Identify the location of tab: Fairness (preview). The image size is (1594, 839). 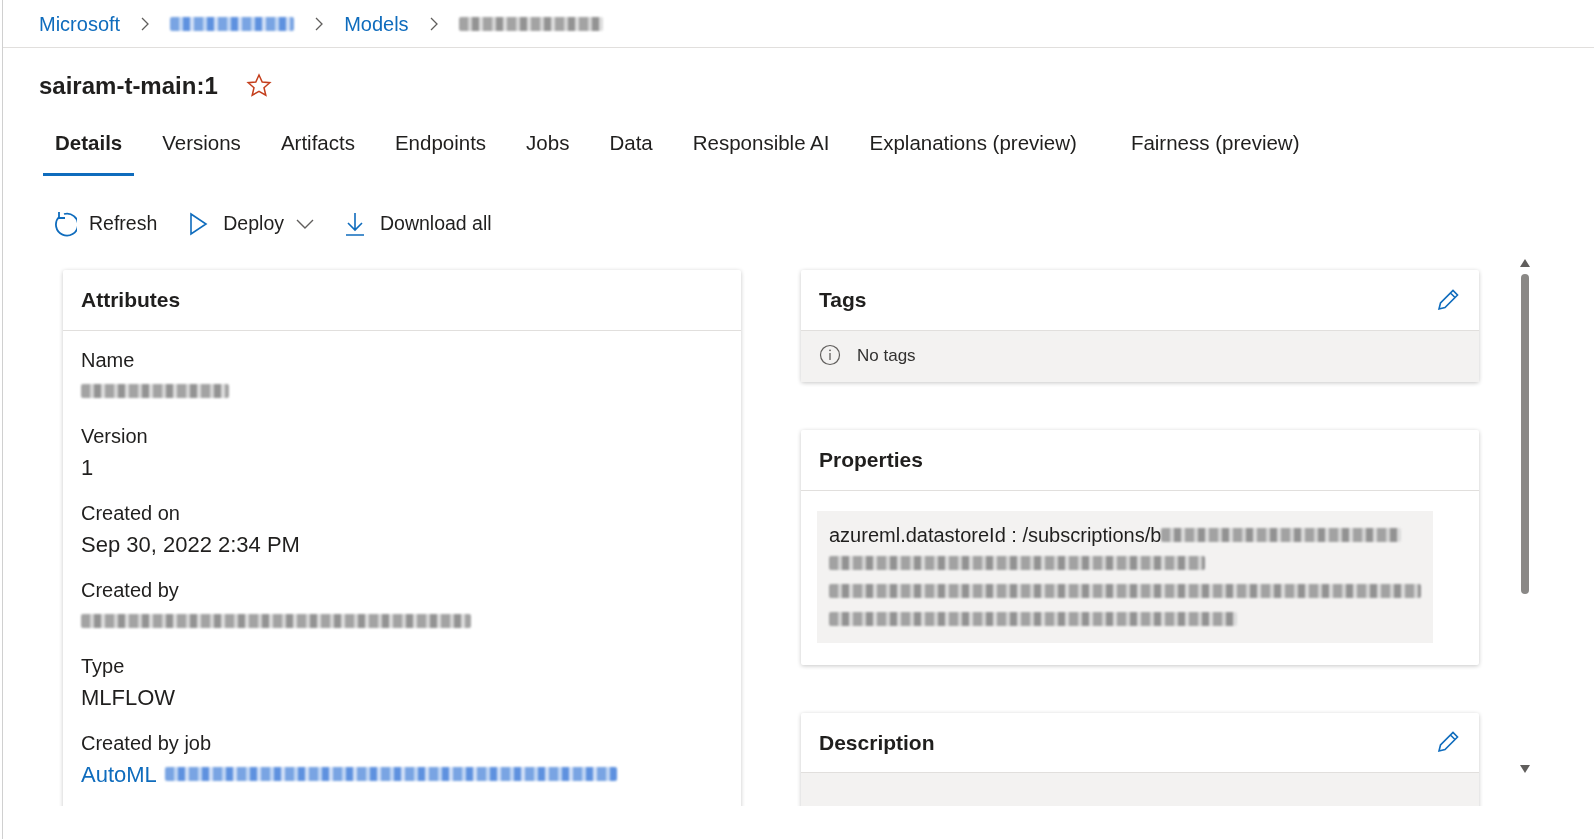
(1215, 147).